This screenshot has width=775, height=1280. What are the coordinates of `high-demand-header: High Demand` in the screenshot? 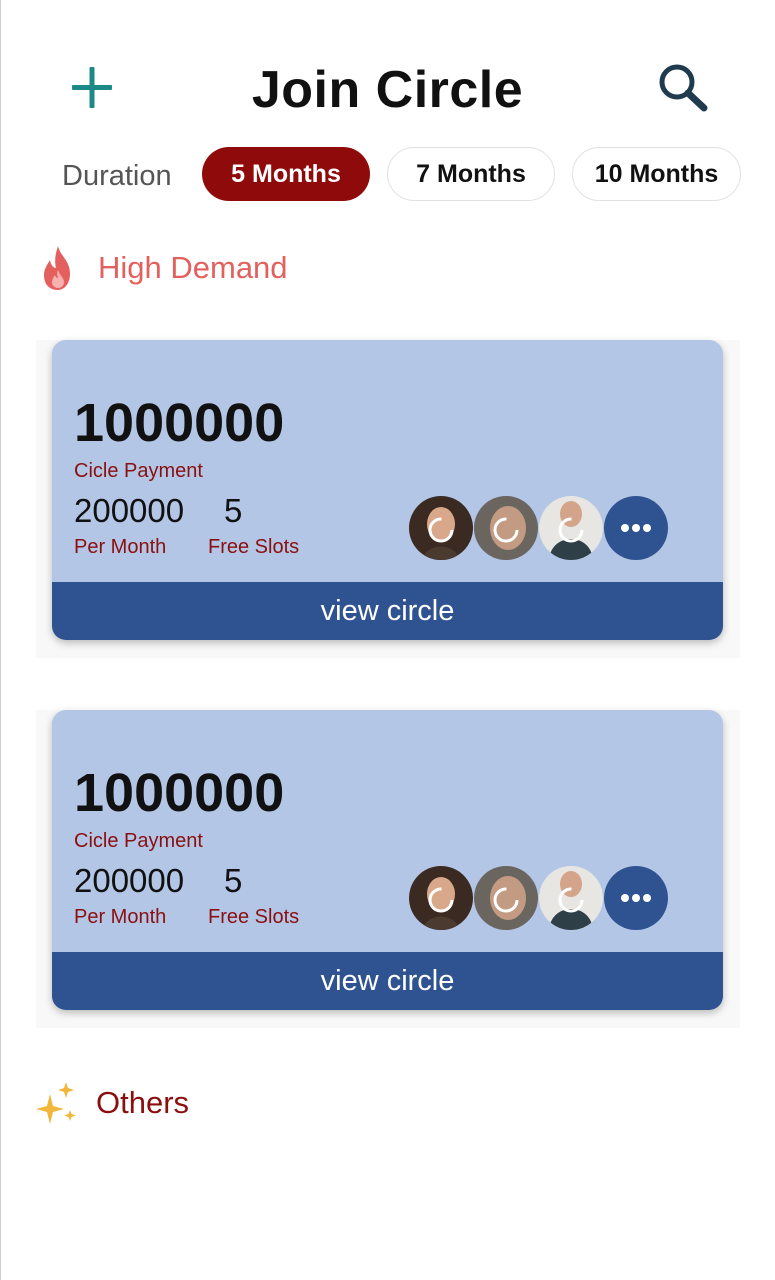 It's located at (162, 268).